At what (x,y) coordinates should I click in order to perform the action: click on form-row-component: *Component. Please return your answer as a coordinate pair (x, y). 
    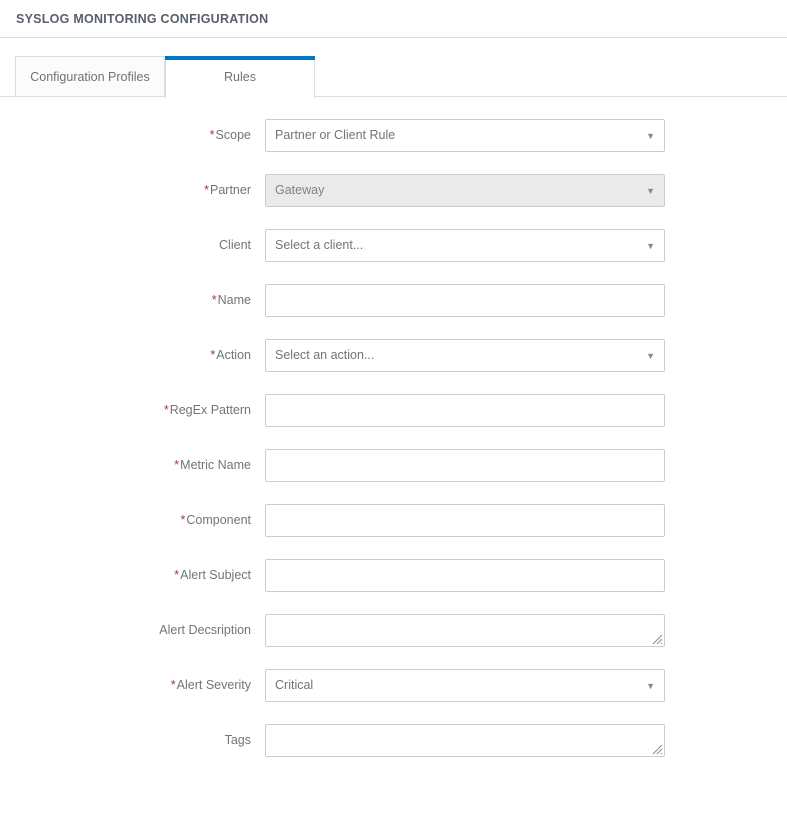
    Looking at the image, I should click on (393, 531).